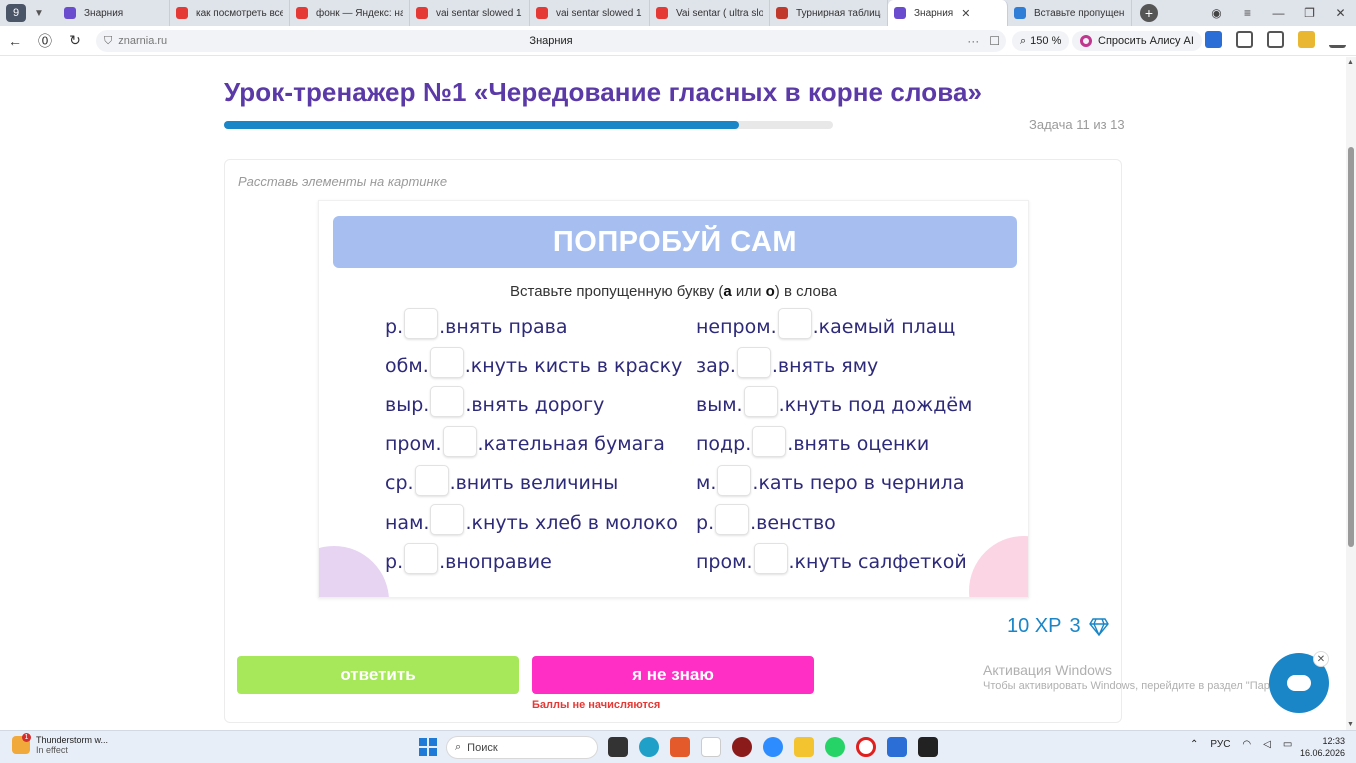  I want to click on windows-start-icon, so click(428, 747).